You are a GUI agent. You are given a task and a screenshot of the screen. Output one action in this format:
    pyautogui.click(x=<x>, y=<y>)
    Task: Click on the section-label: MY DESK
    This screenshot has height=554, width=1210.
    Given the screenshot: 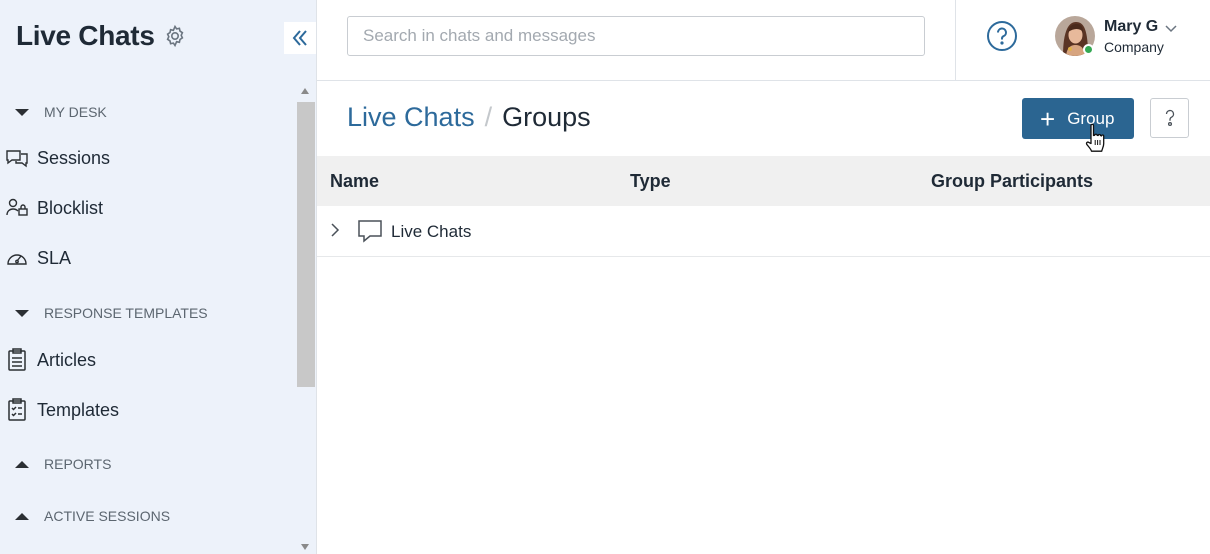 What is the action you would take?
    pyautogui.click(x=75, y=112)
    